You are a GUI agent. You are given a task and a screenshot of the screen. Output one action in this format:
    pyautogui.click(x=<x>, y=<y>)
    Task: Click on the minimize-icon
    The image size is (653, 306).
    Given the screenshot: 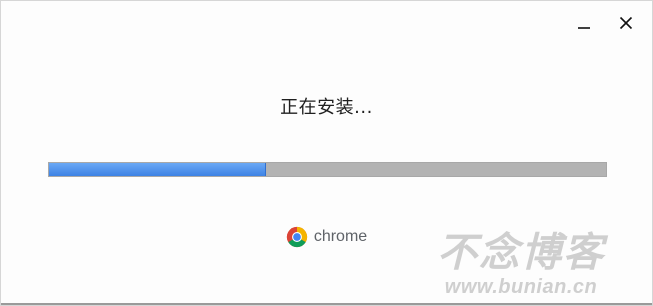 What is the action you would take?
    pyautogui.click(x=584, y=28)
    